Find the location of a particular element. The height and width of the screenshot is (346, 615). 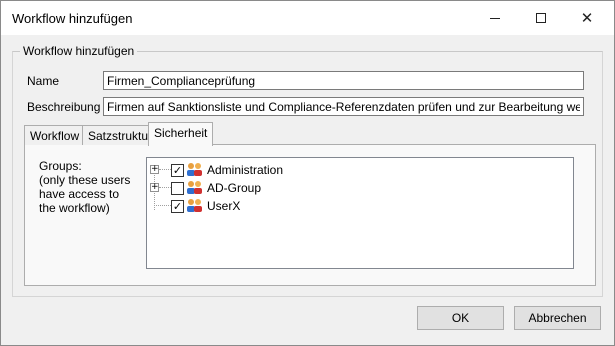

checkbox-ad-group is located at coordinates (177, 188).